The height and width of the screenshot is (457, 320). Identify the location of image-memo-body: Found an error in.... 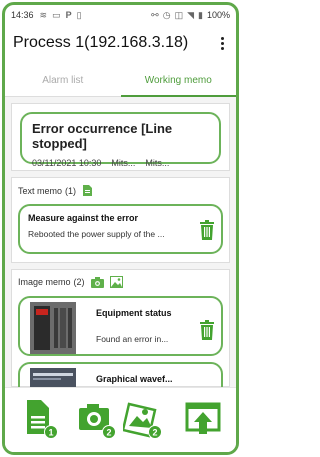
(132, 339).